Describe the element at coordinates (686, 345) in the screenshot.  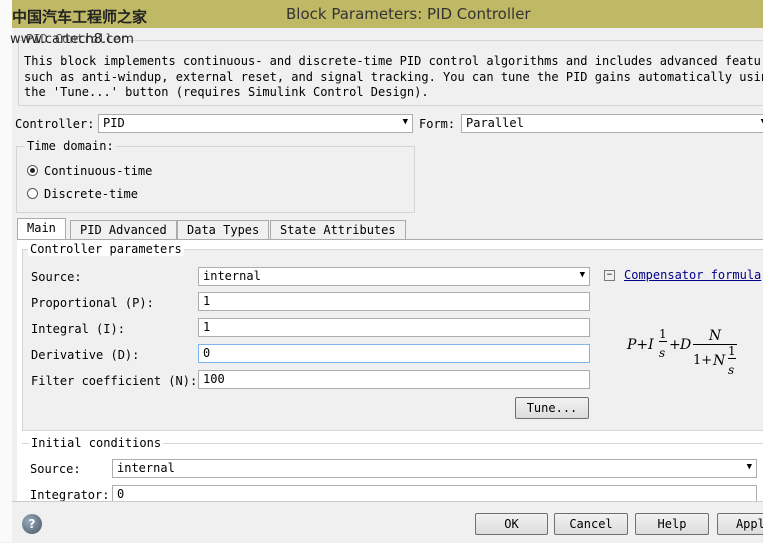
I see `formula-d: D` at that location.